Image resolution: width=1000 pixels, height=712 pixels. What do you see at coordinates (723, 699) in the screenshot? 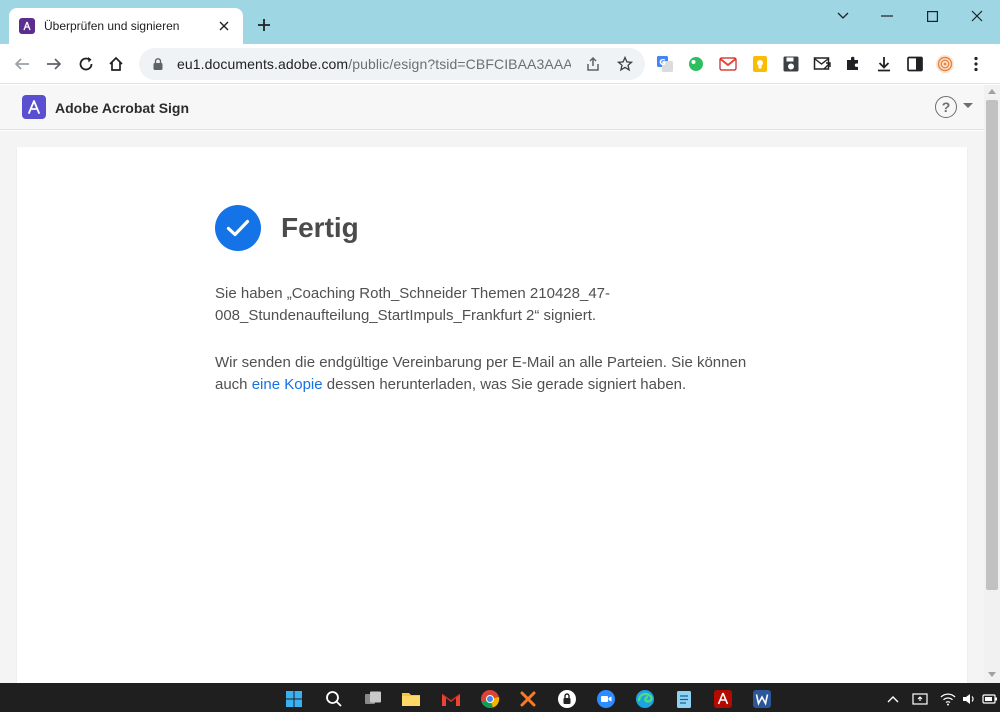
I see `acrobat-app-icon` at bounding box center [723, 699].